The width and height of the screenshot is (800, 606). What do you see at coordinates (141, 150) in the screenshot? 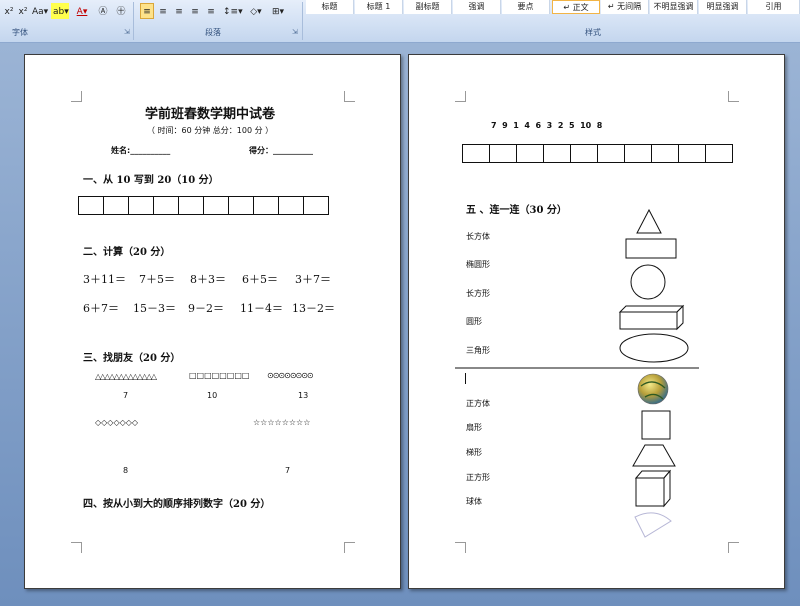
I see `name-field-label: 姓名:__________` at bounding box center [141, 150].